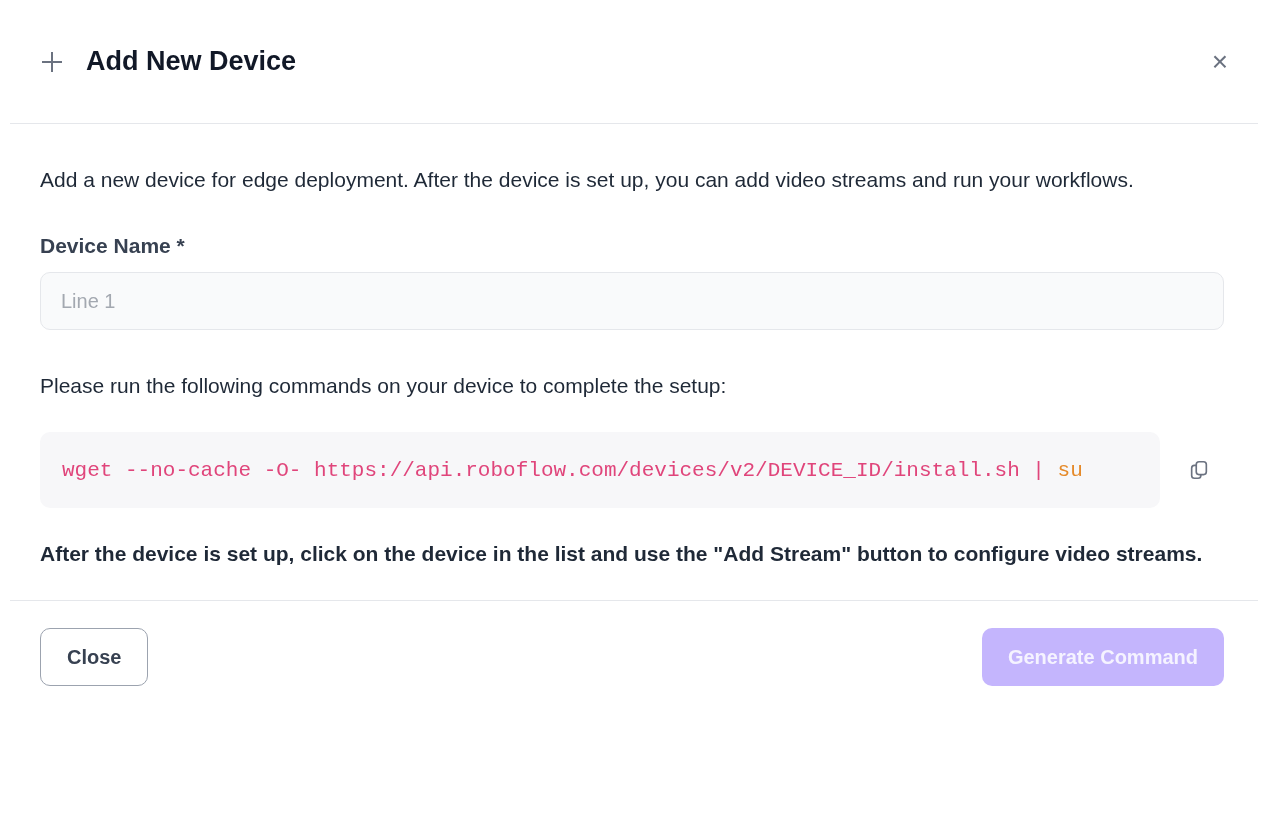 Image resolution: width=1278 pixels, height=814 pixels. Describe the element at coordinates (632, 301) in the screenshot. I see `device-name-field: Line 1` at that location.